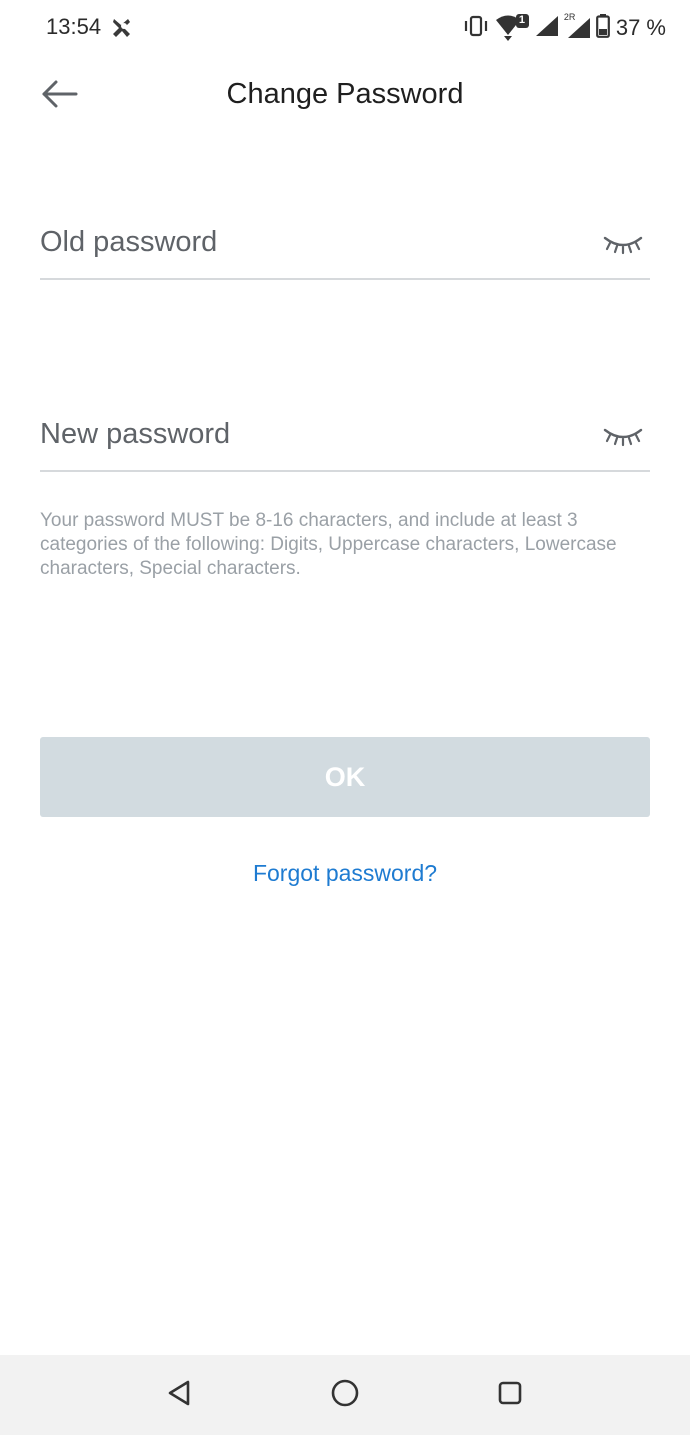  What do you see at coordinates (129, 242) in the screenshot?
I see `old-password-placeholder: Old password` at bounding box center [129, 242].